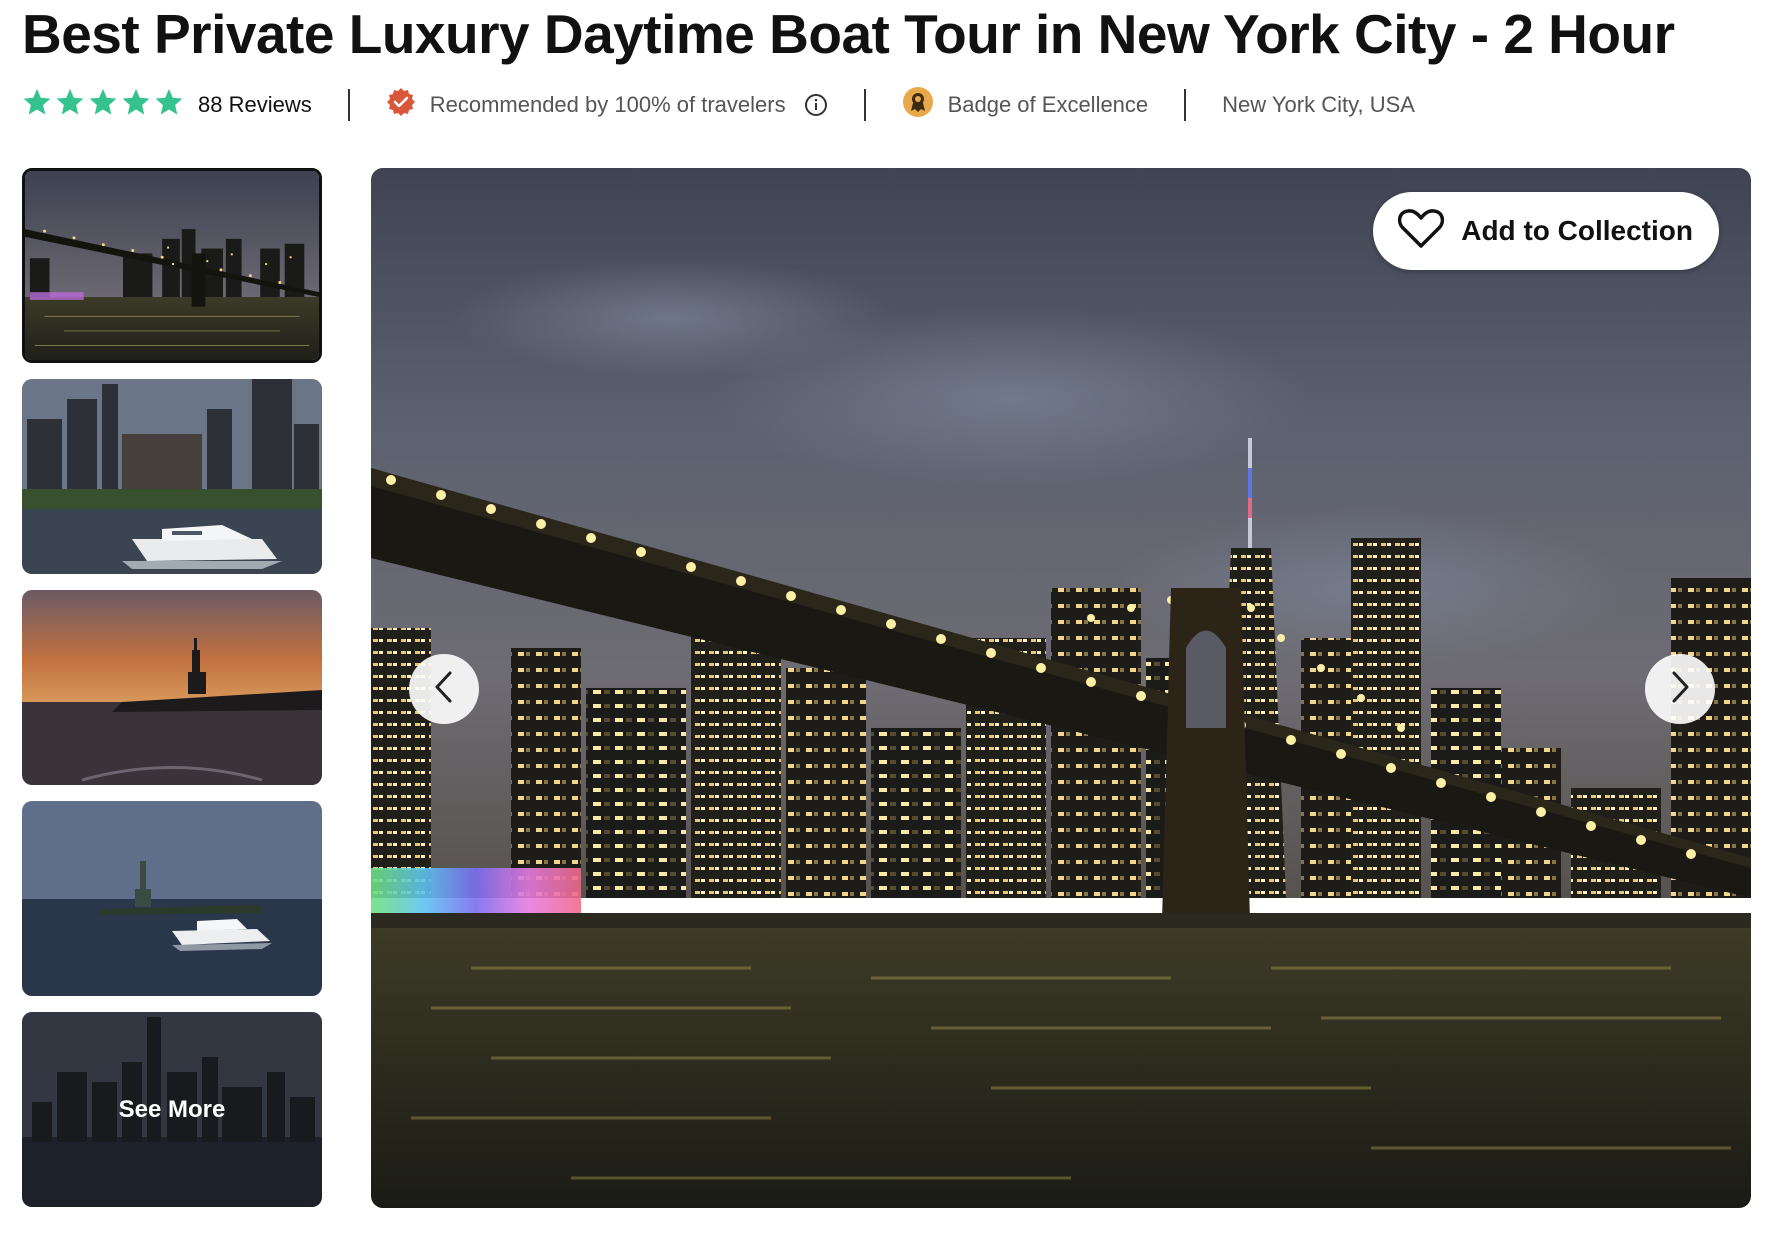 This screenshot has width=1772, height=1238. Describe the element at coordinates (1318, 104) in the screenshot. I see `location-label: New York City, USA` at that location.